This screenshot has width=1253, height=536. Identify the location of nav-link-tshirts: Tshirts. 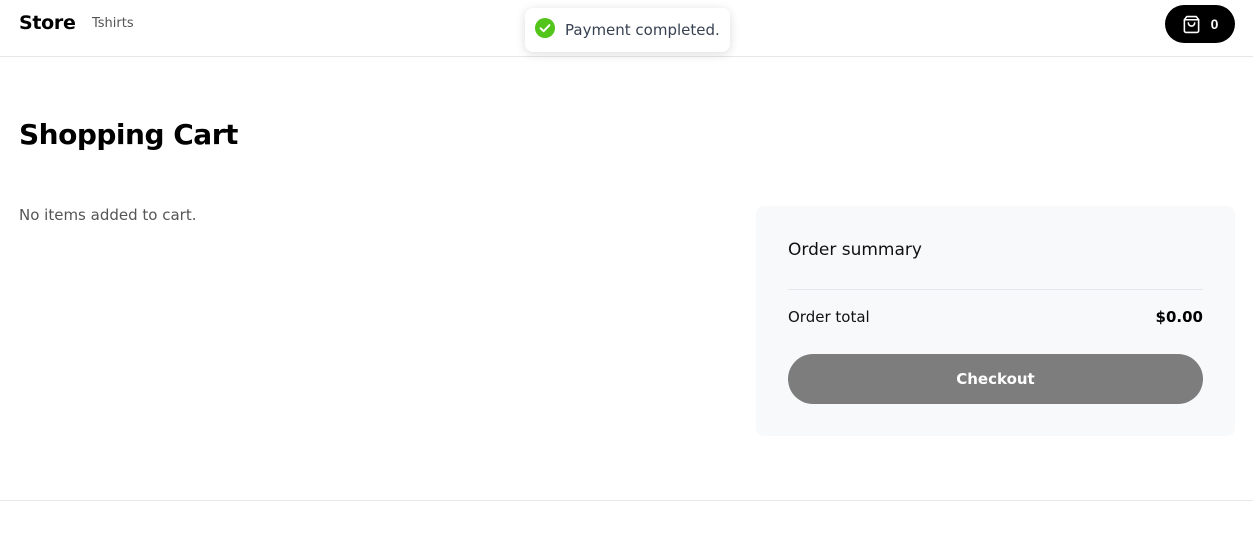
(113, 23).